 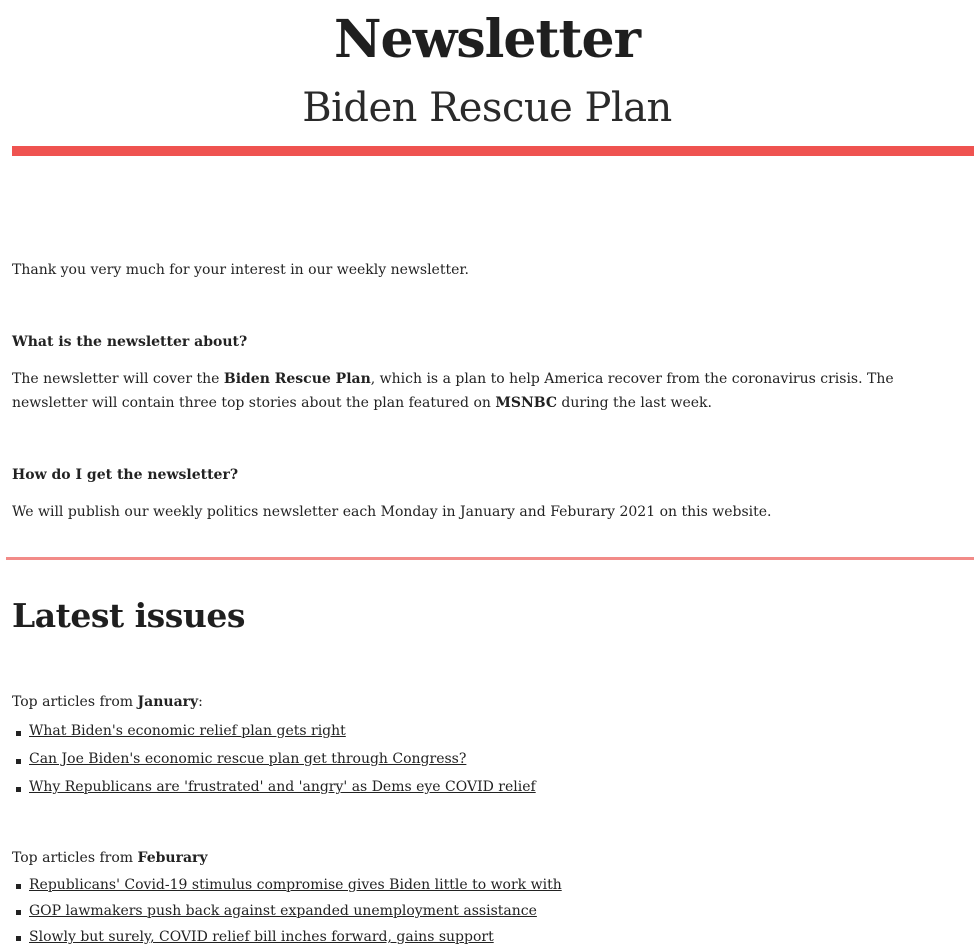 What do you see at coordinates (128, 615) in the screenshot?
I see `latest-issues-heading: Latest issues` at bounding box center [128, 615].